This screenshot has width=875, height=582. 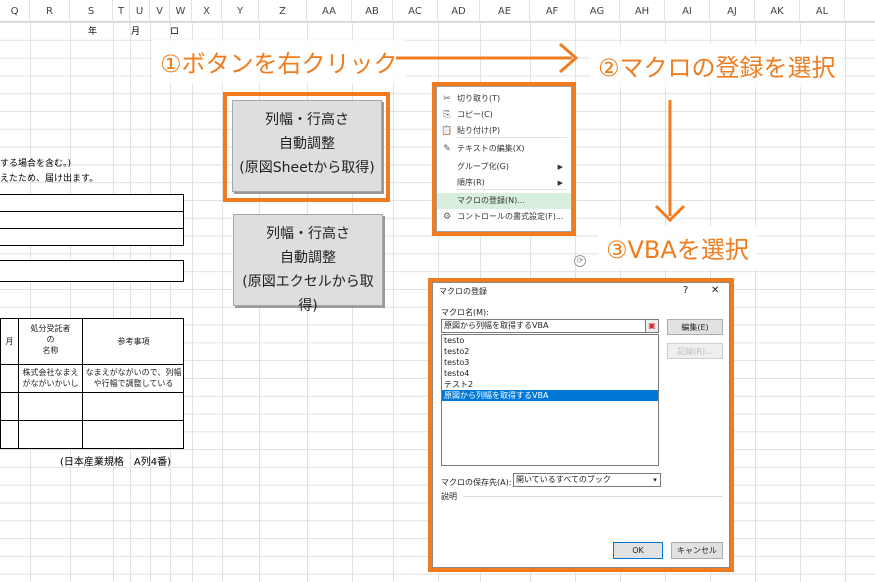 I want to click on rotate-handle-icon: ⟳, so click(x=580, y=261).